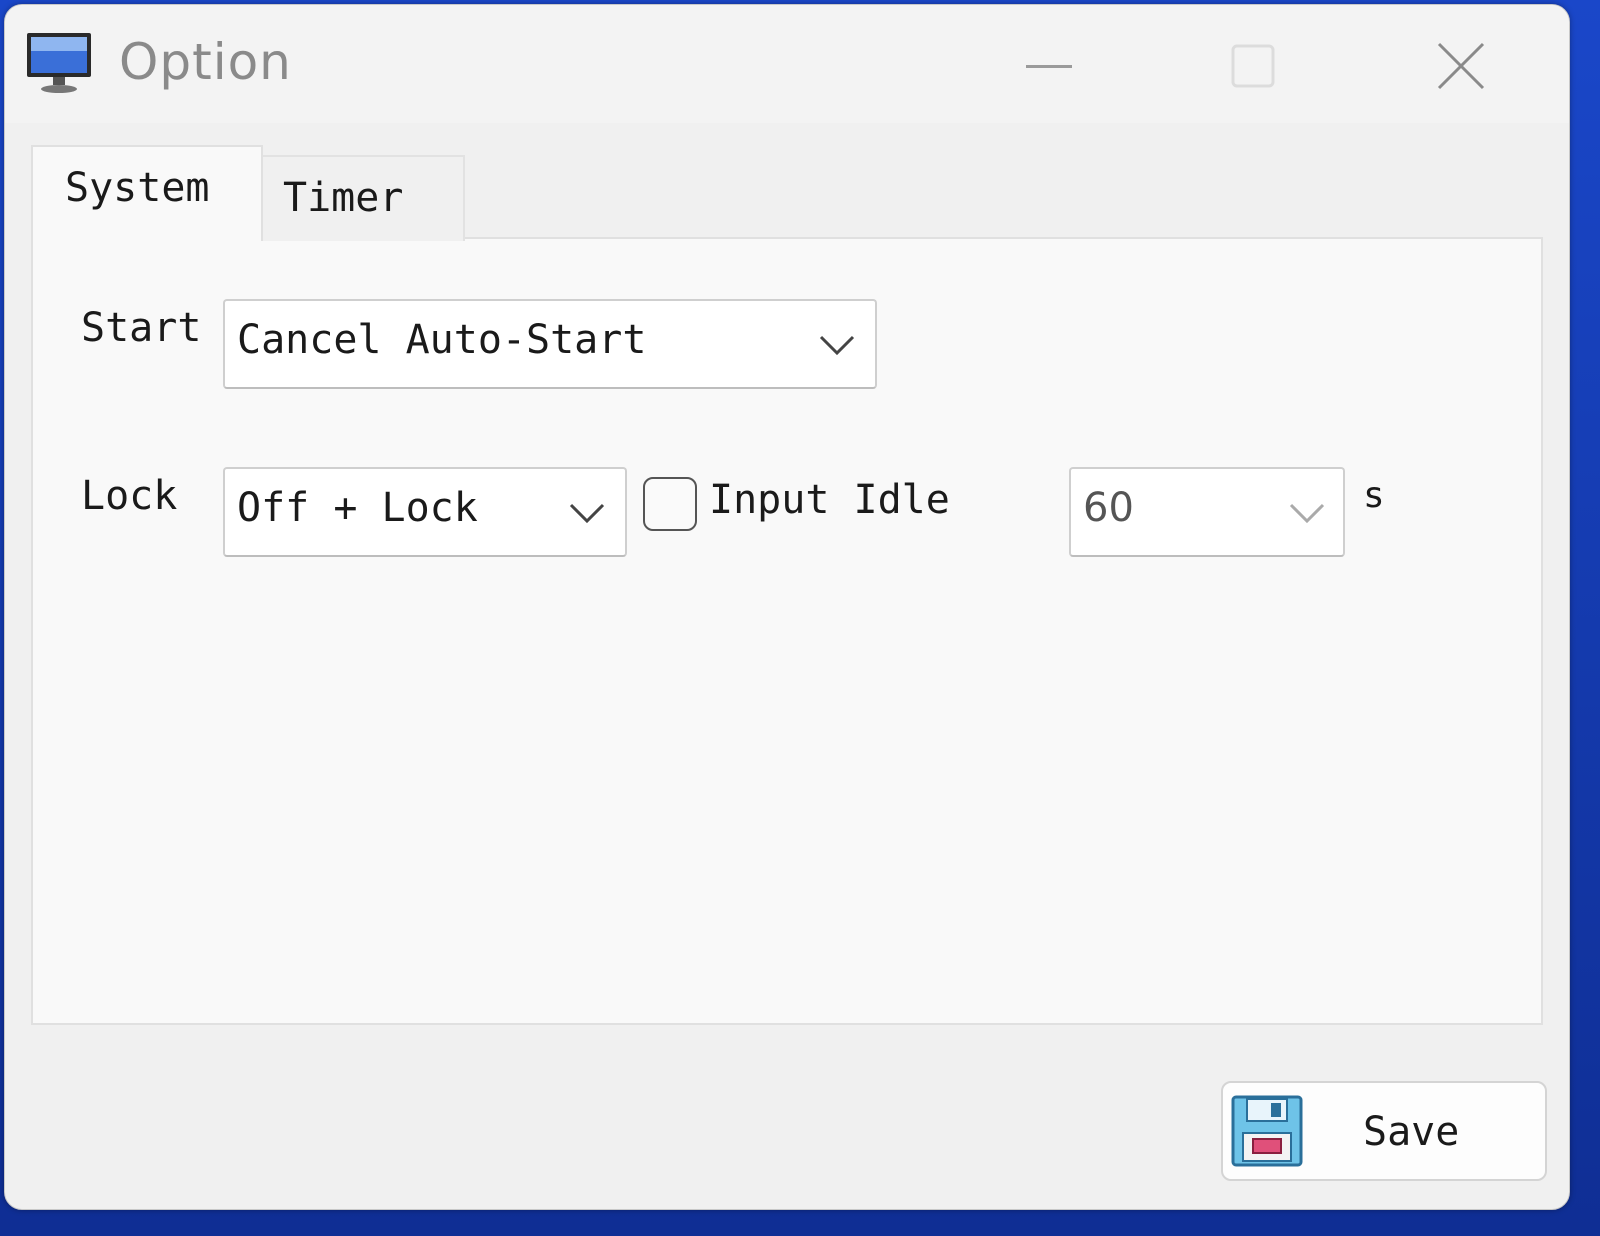 This screenshot has width=1600, height=1236. What do you see at coordinates (1267, 1131) in the screenshot?
I see `floppy-disk-icon` at bounding box center [1267, 1131].